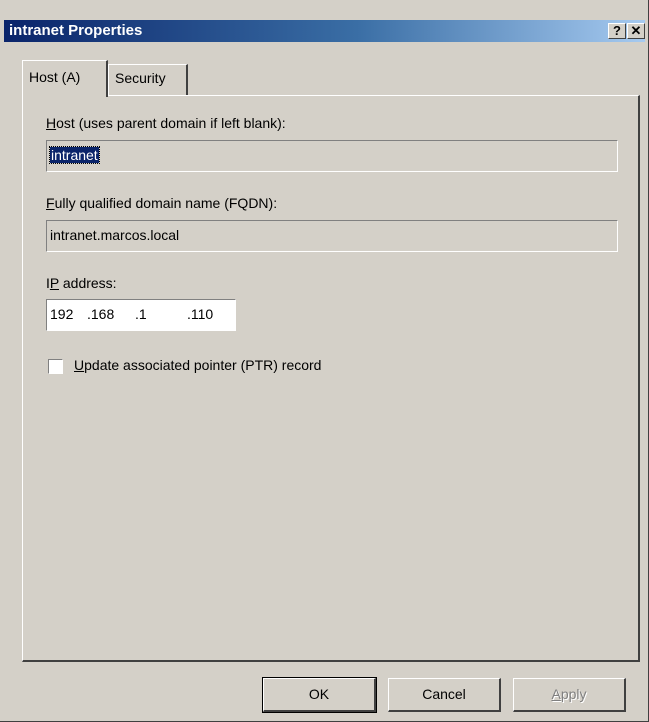  Describe the element at coordinates (76, 30) in the screenshot. I see `window-title: intranet Properties` at that location.